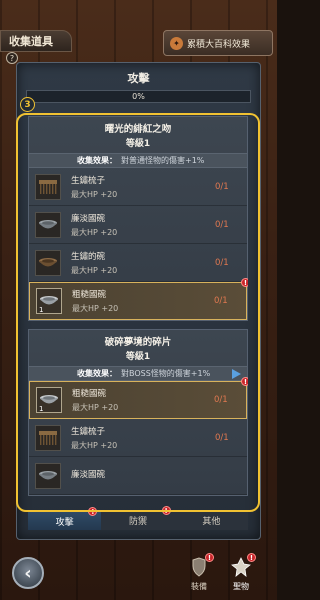  I want to click on tab-other: 其他, so click(211, 520).